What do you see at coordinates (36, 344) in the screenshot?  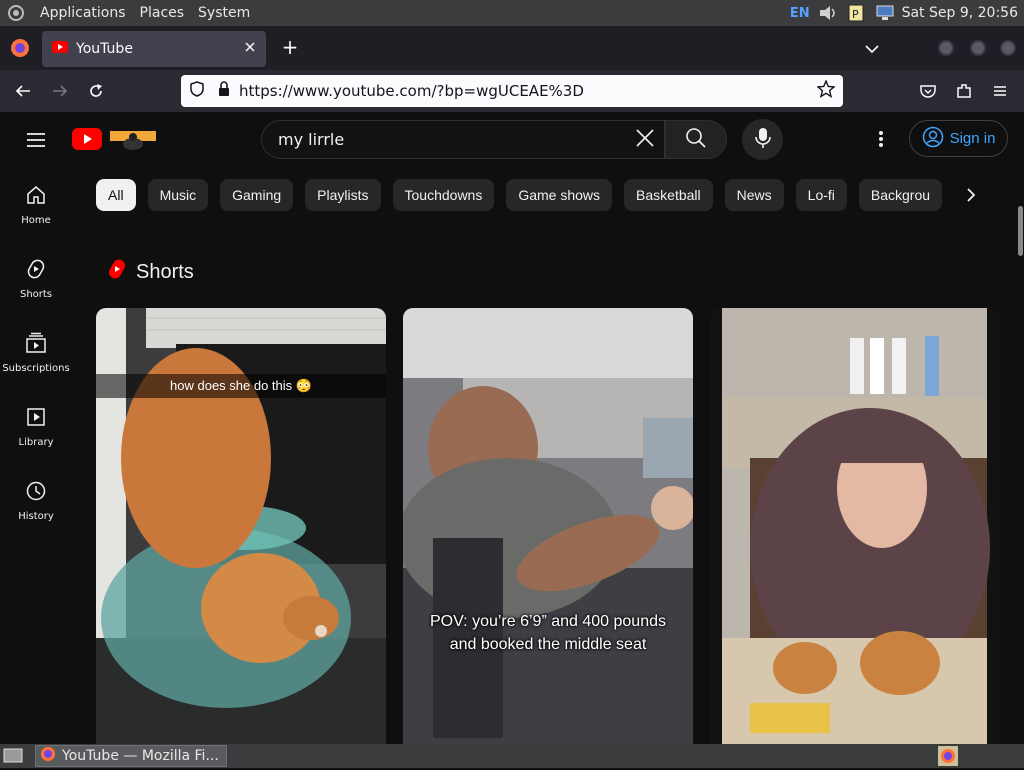 I see `subscriptions-icon` at bounding box center [36, 344].